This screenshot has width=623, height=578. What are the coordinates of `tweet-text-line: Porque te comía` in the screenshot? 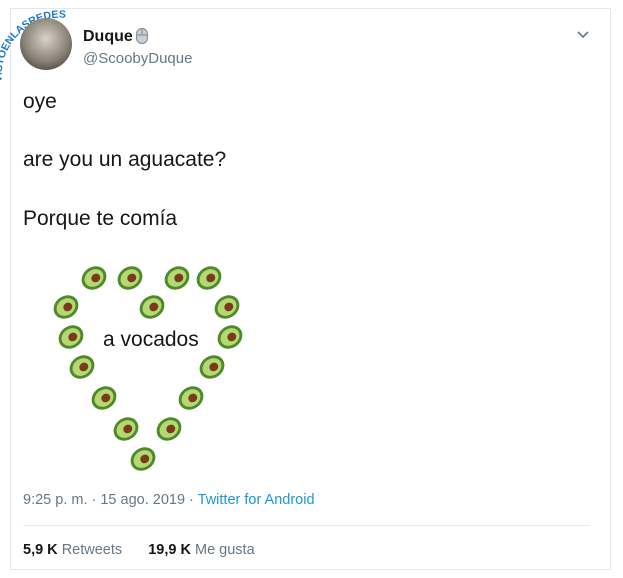 It's located at (100, 218).